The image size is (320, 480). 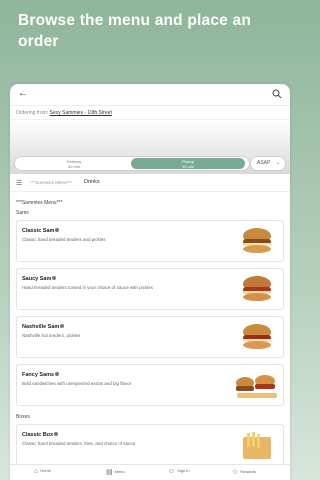 What do you see at coordinates (150, 472) in the screenshot?
I see `bottom-nav: ⌂ Home ▤ Menu ☺ Sign In ☆ Rewards` at bounding box center [150, 472].